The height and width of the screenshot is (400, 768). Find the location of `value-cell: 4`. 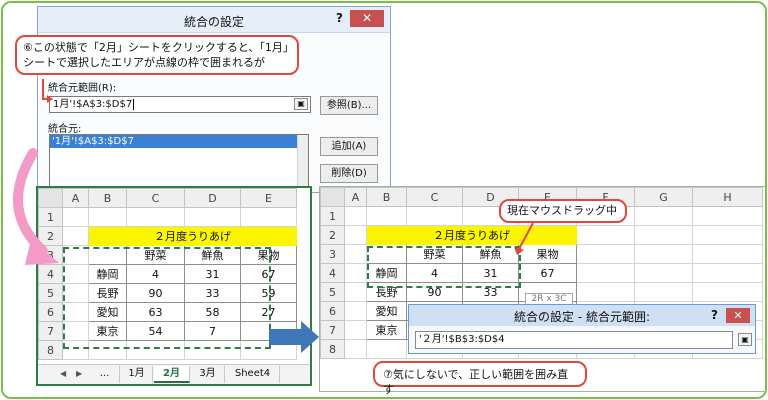

value-cell: 4 is located at coordinates (155, 274).